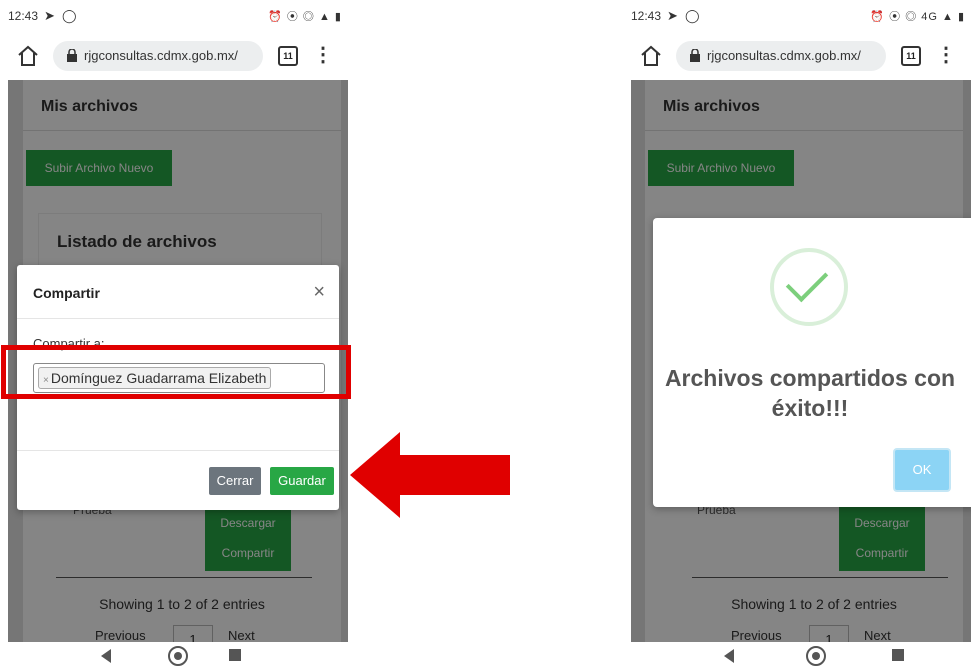  Describe the element at coordinates (302, 481) in the screenshot. I see `save-button: Guardar` at that location.